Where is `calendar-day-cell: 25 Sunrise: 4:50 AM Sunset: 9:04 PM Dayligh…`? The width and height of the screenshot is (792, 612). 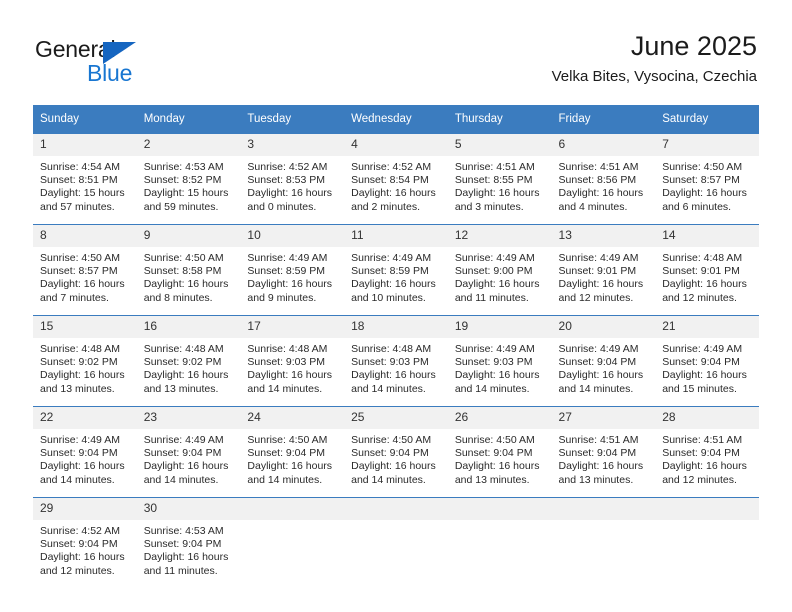 calendar-day-cell: 25 Sunrise: 4:50 AM Sunset: 9:04 PM Dayligh… is located at coordinates (396, 452).